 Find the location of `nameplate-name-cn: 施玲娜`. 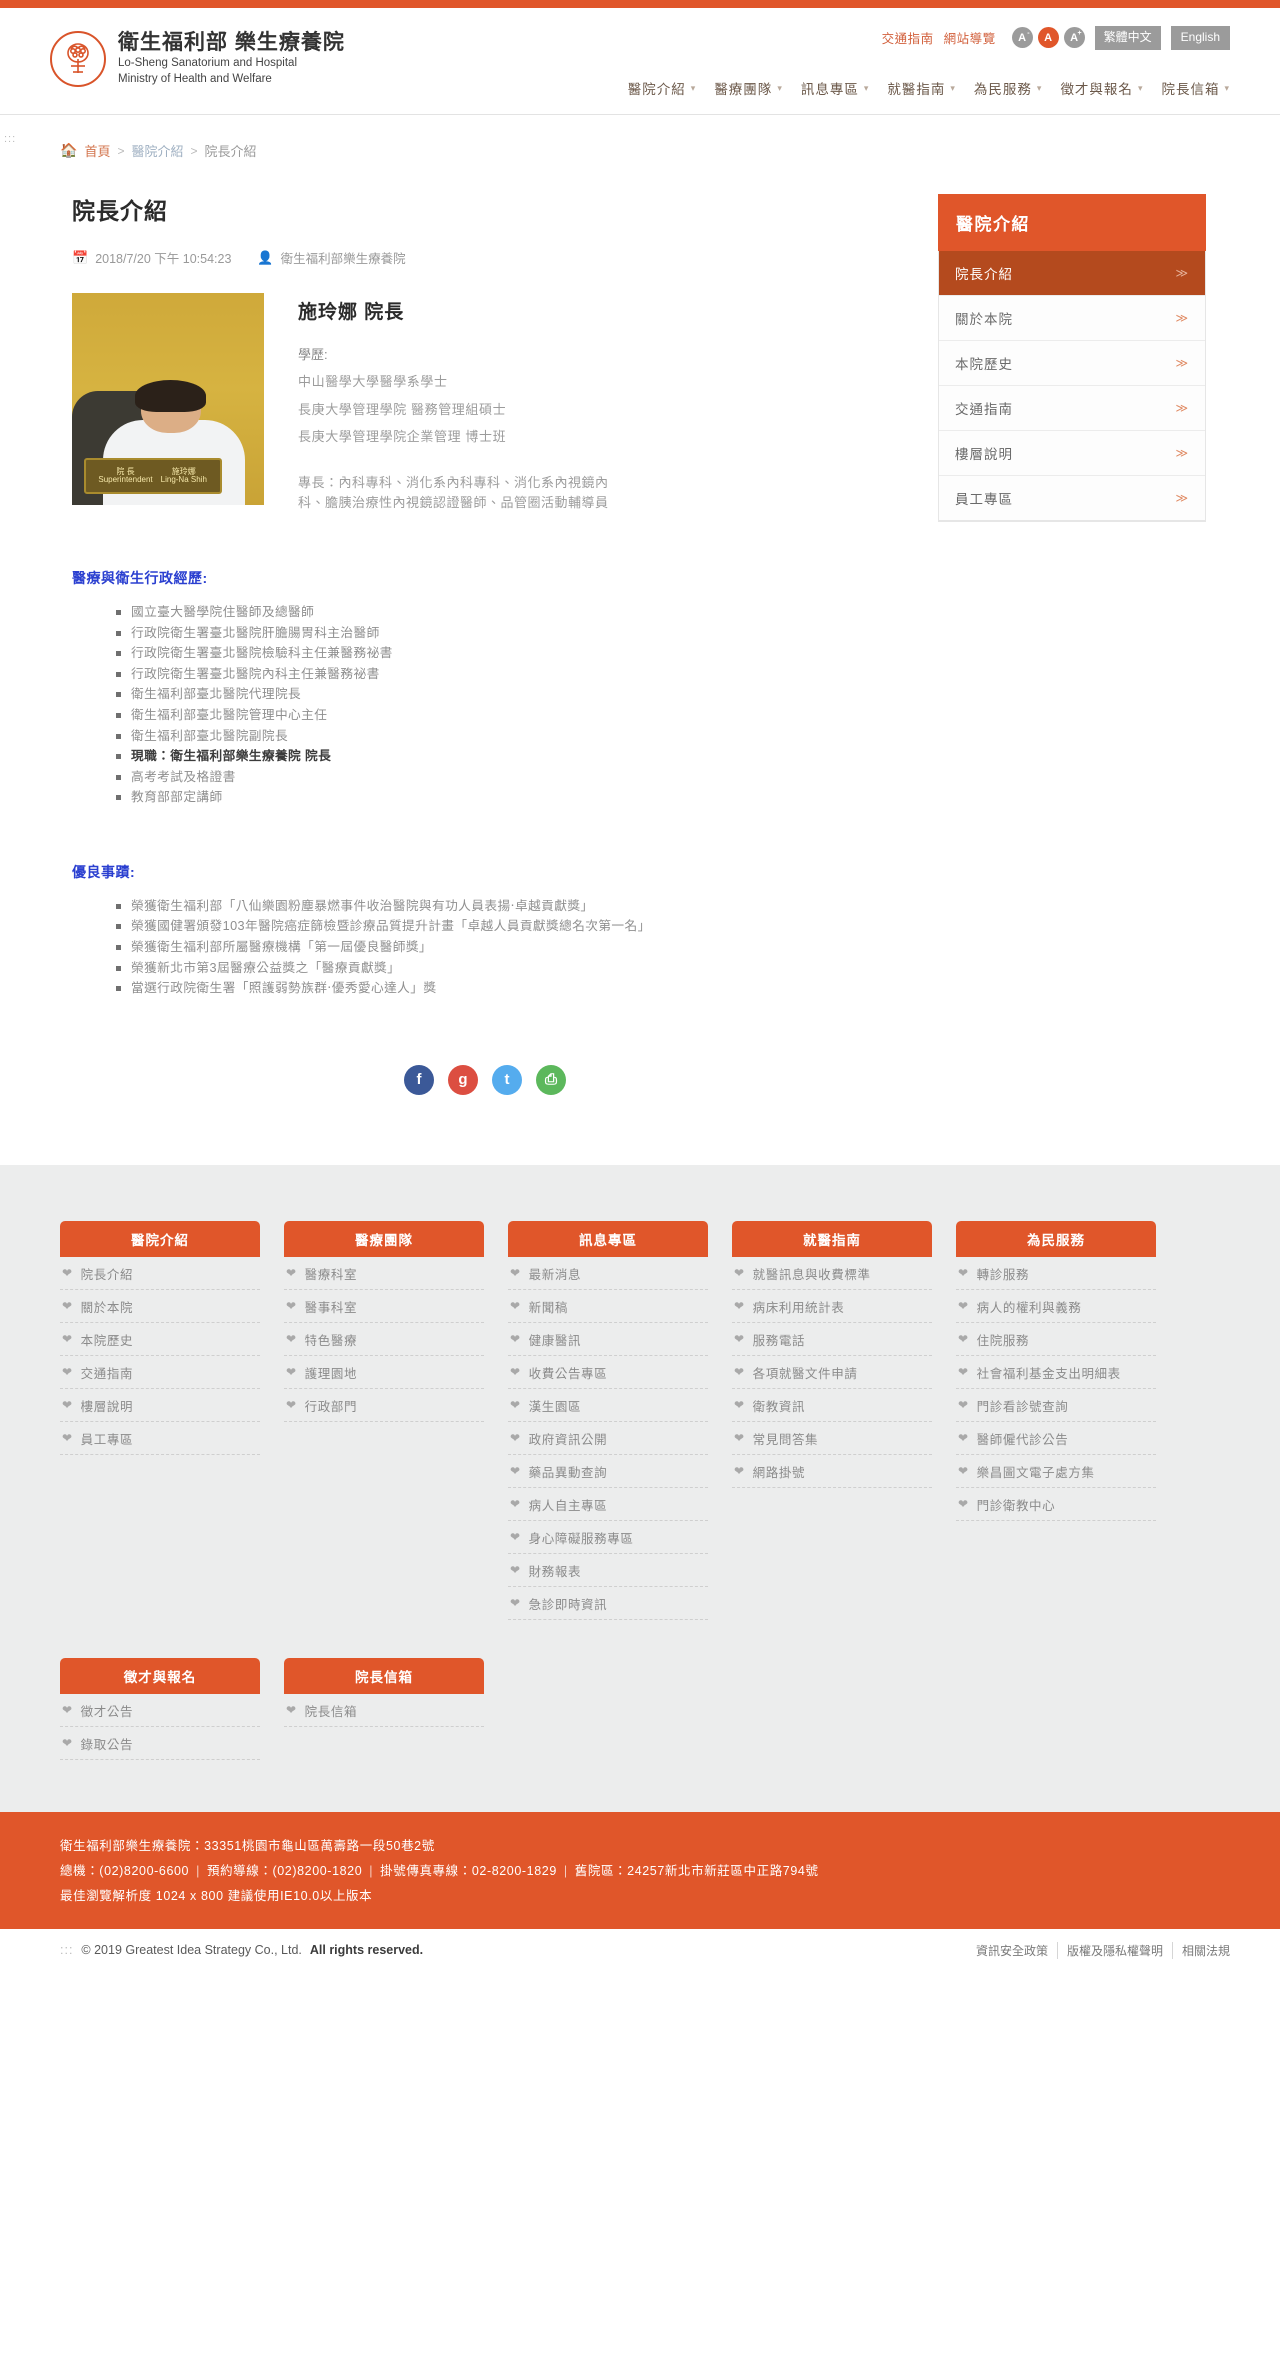

nameplate-name-cn: 施玲娜 is located at coordinates (183, 471).